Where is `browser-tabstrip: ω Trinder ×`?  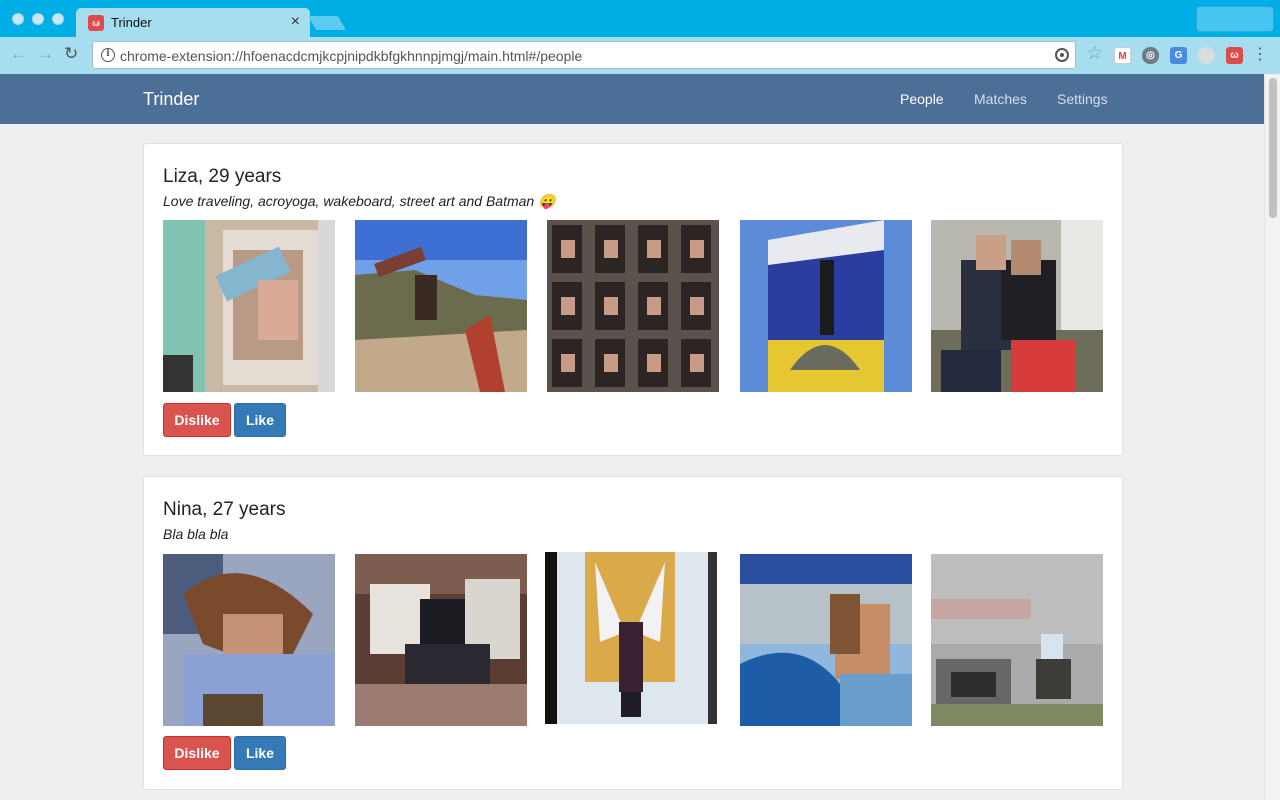
browser-tabstrip: ω Trinder × is located at coordinates (640, 19).